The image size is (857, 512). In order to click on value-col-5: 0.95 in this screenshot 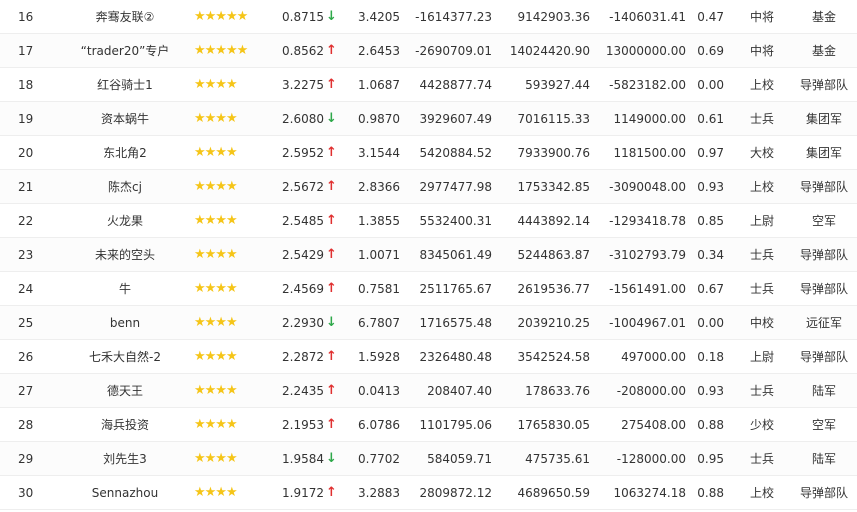, I will do `click(710, 459)`.